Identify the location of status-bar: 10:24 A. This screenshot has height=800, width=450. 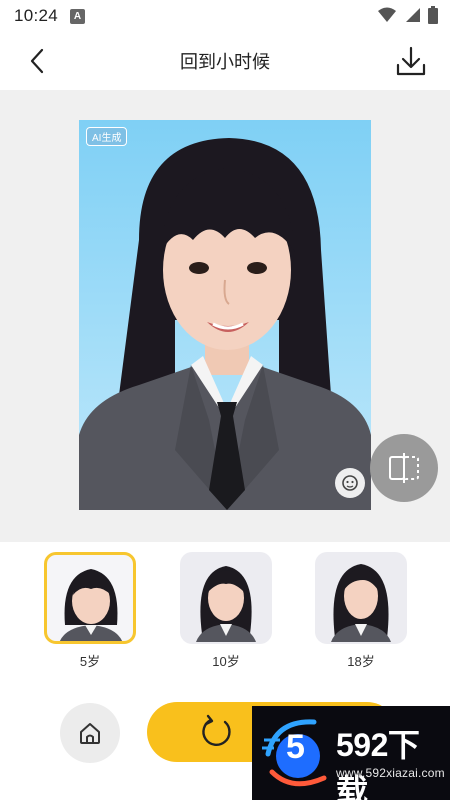
(225, 16).